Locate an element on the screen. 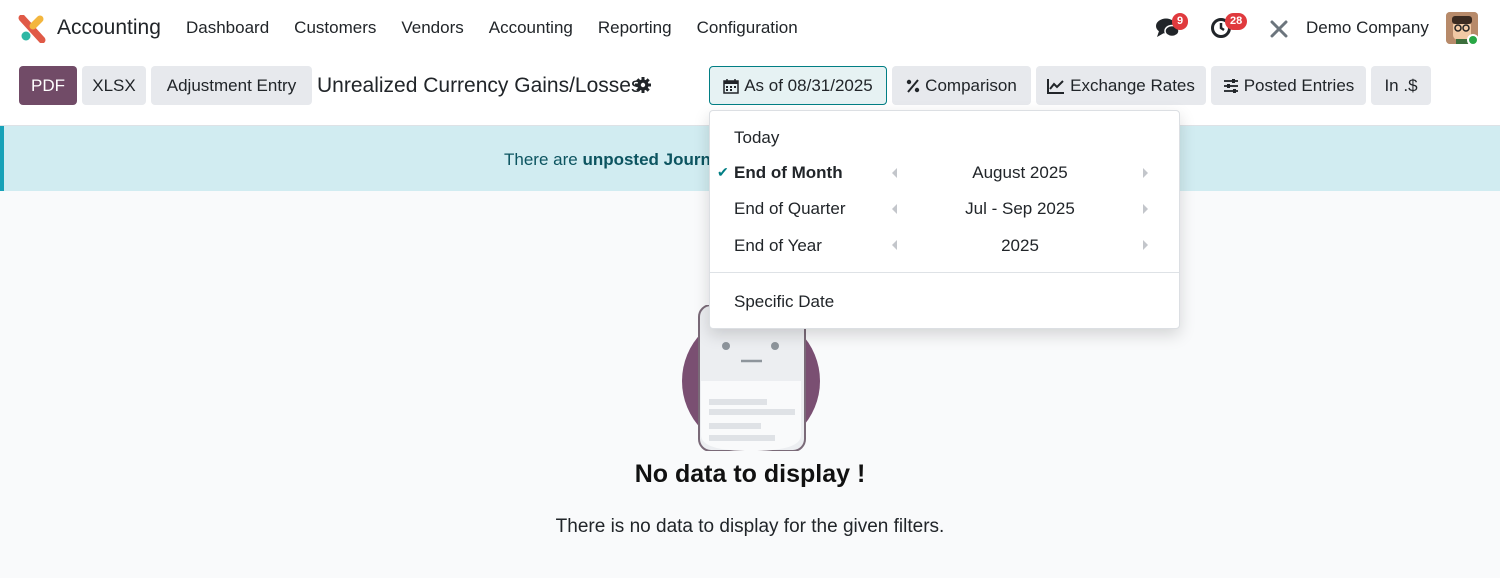 Image resolution: width=1500 pixels, height=578 pixels. company-switcher: Demo Company is located at coordinates (1367, 28).